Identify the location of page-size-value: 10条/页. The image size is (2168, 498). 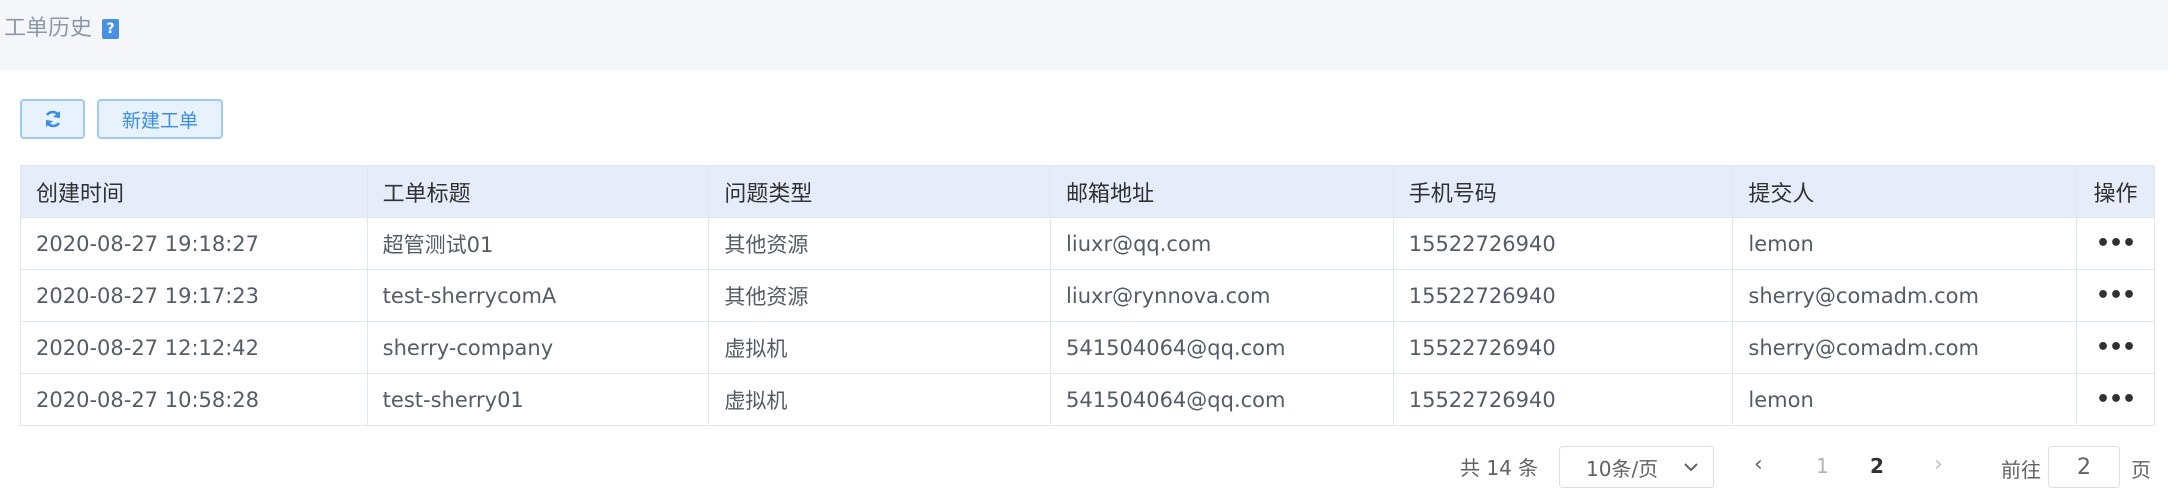
(1622, 468).